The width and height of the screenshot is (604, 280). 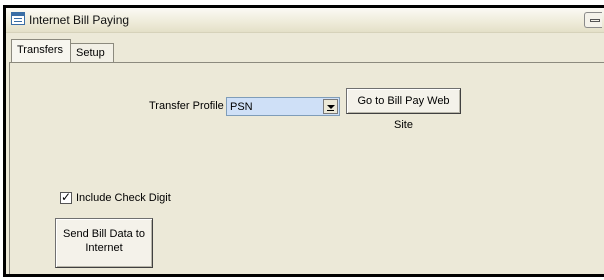 I want to click on tab-setup: Setup, so click(x=92, y=52).